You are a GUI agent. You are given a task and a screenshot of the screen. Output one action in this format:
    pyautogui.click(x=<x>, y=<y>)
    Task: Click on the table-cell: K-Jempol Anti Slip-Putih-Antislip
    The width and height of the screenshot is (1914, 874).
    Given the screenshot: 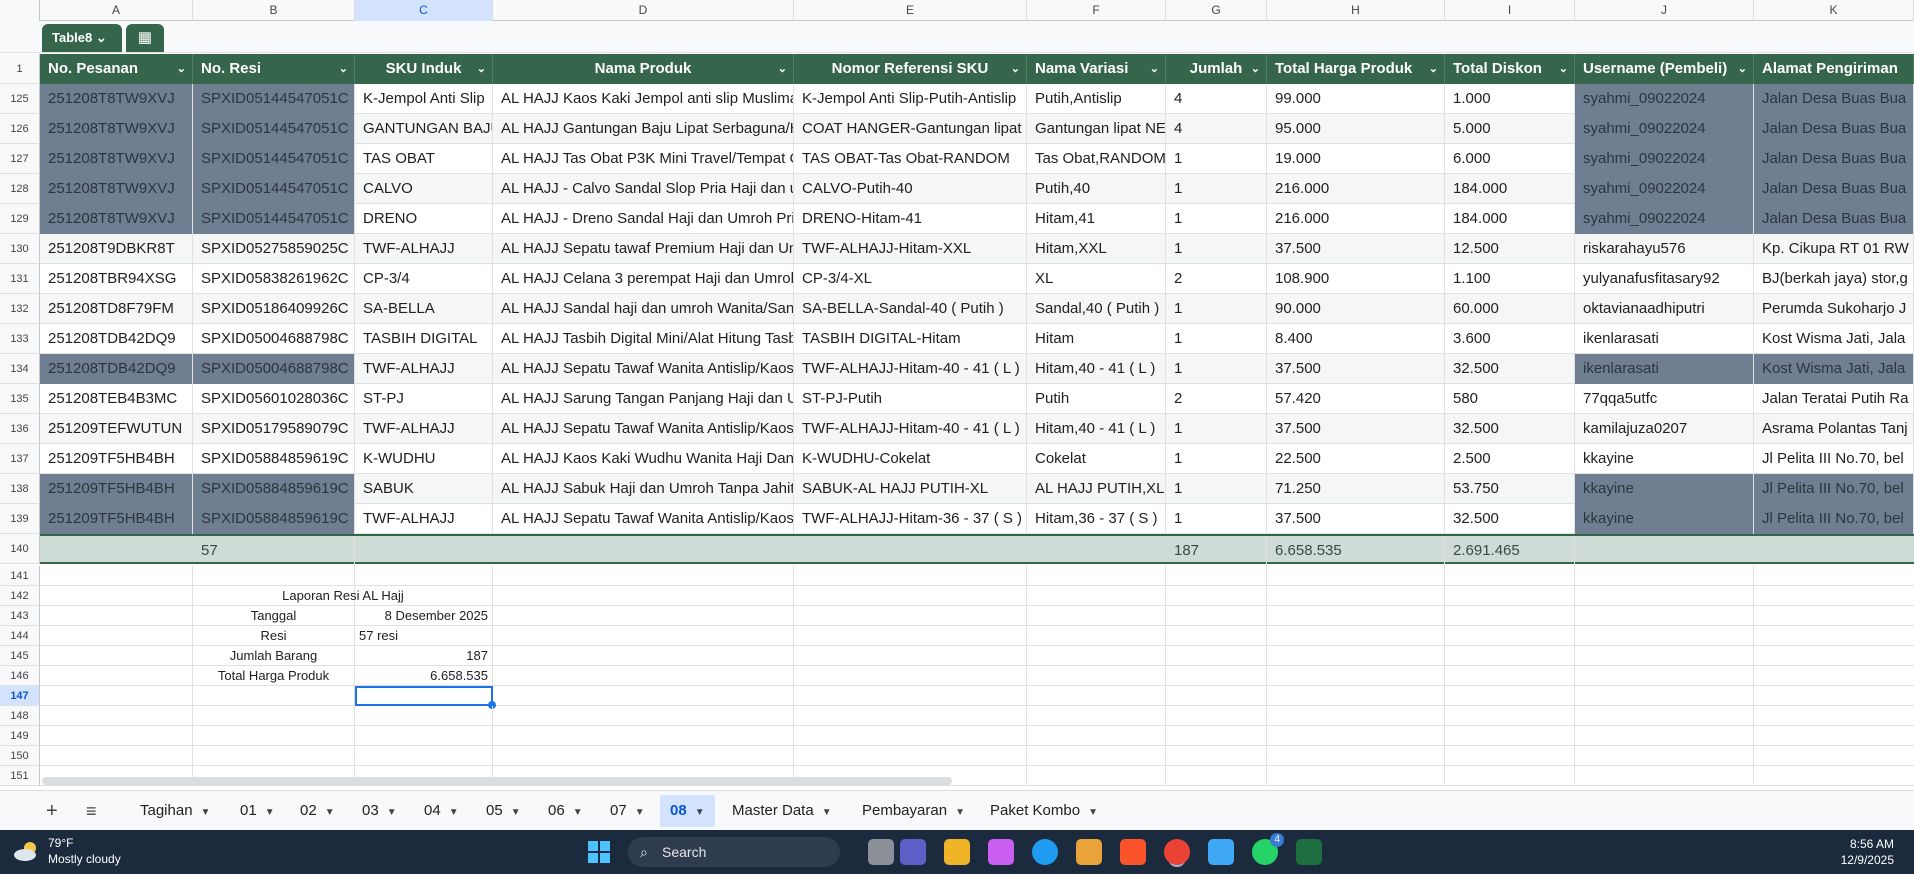 What is the action you would take?
    pyautogui.click(x=910, y=99)
    